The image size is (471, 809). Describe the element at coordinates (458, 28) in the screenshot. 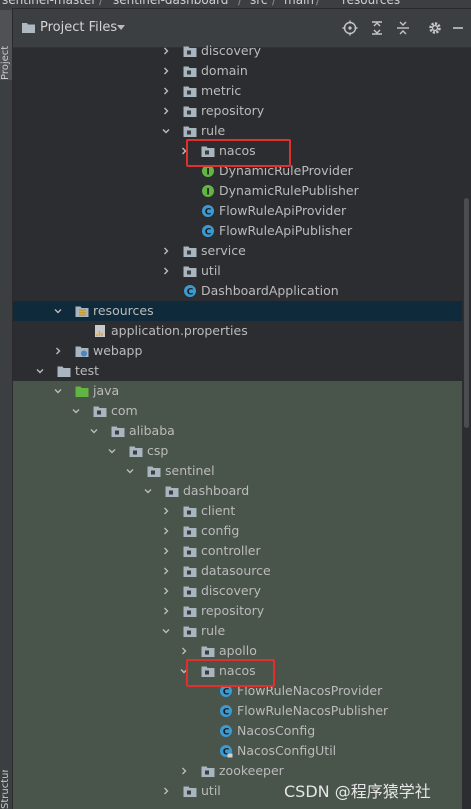

I see `minimize-icon` at that location.